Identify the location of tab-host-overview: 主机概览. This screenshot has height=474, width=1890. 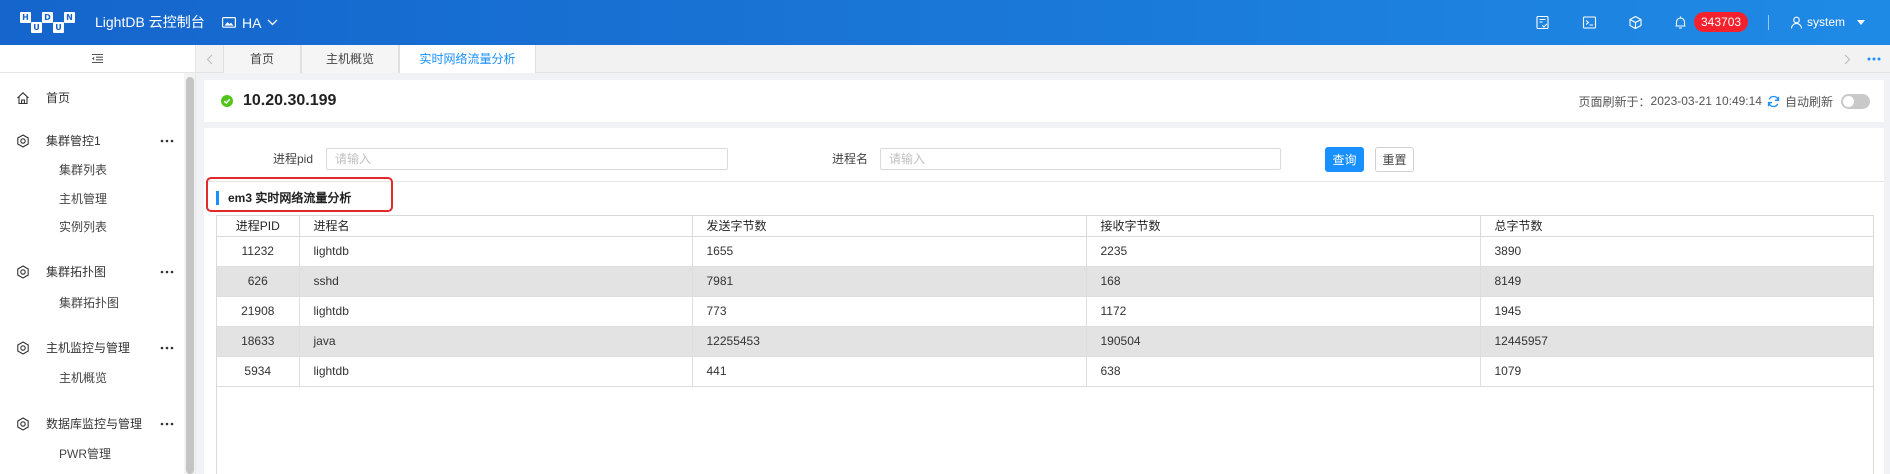
(350, 59).